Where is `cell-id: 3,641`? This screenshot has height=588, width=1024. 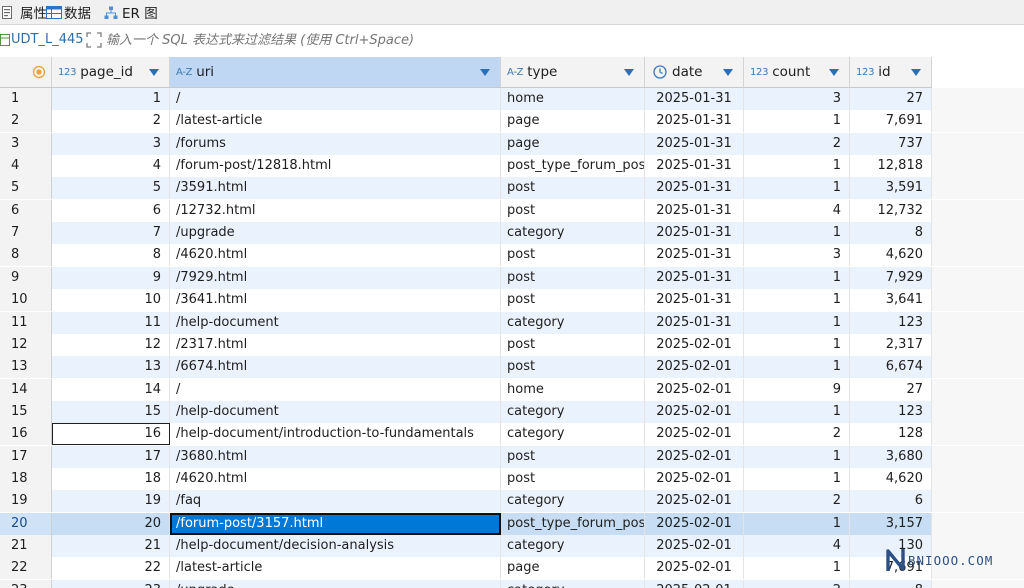
cell-id: 3,641 is located at coordinates (891, 300).